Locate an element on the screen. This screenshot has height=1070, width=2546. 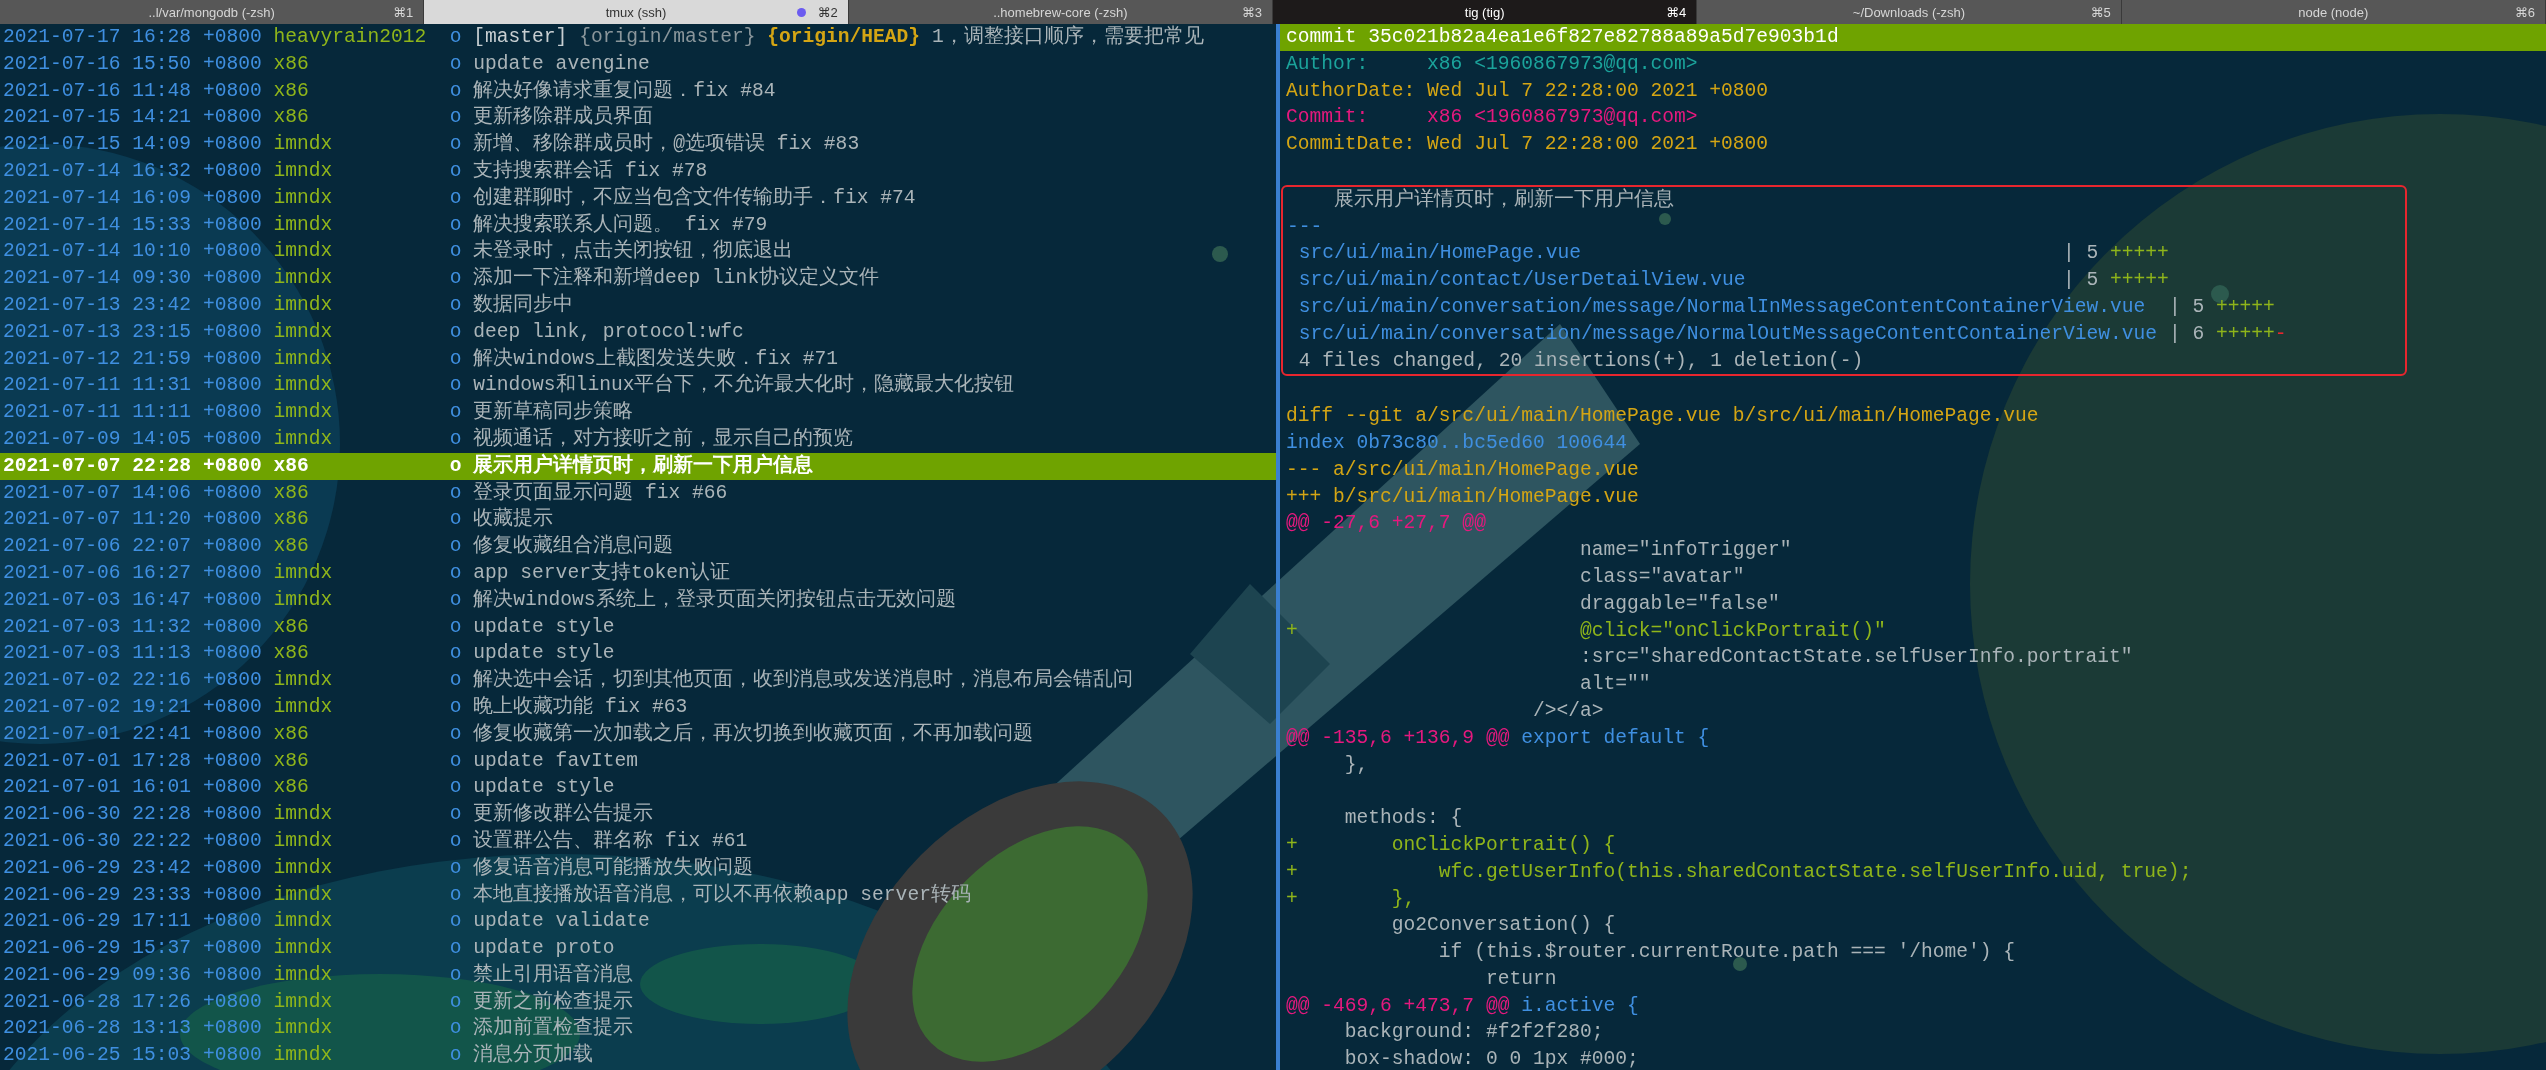
ref-label: {origin/HEAD} is located at coordinates (844, 37).